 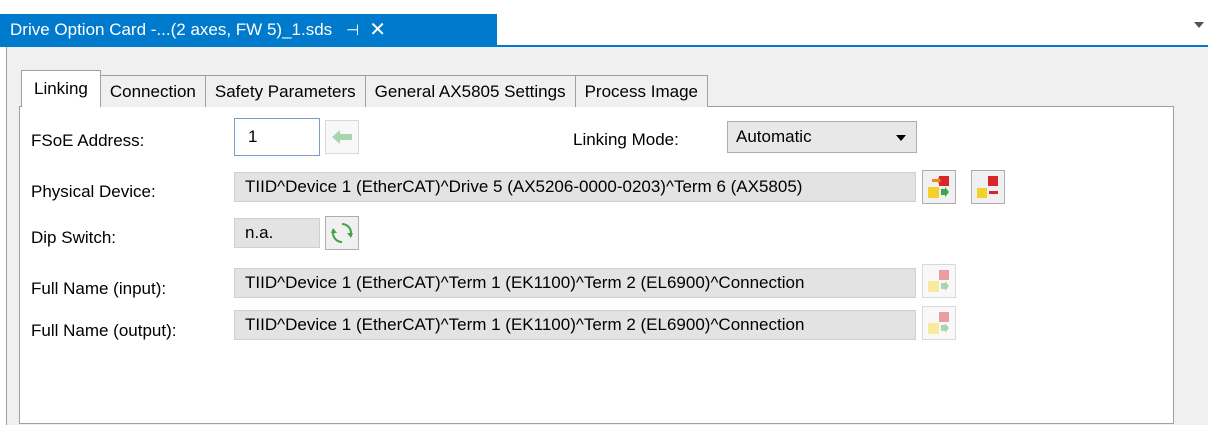 I want to click on refresh-icon, so click(x=342, y=233).